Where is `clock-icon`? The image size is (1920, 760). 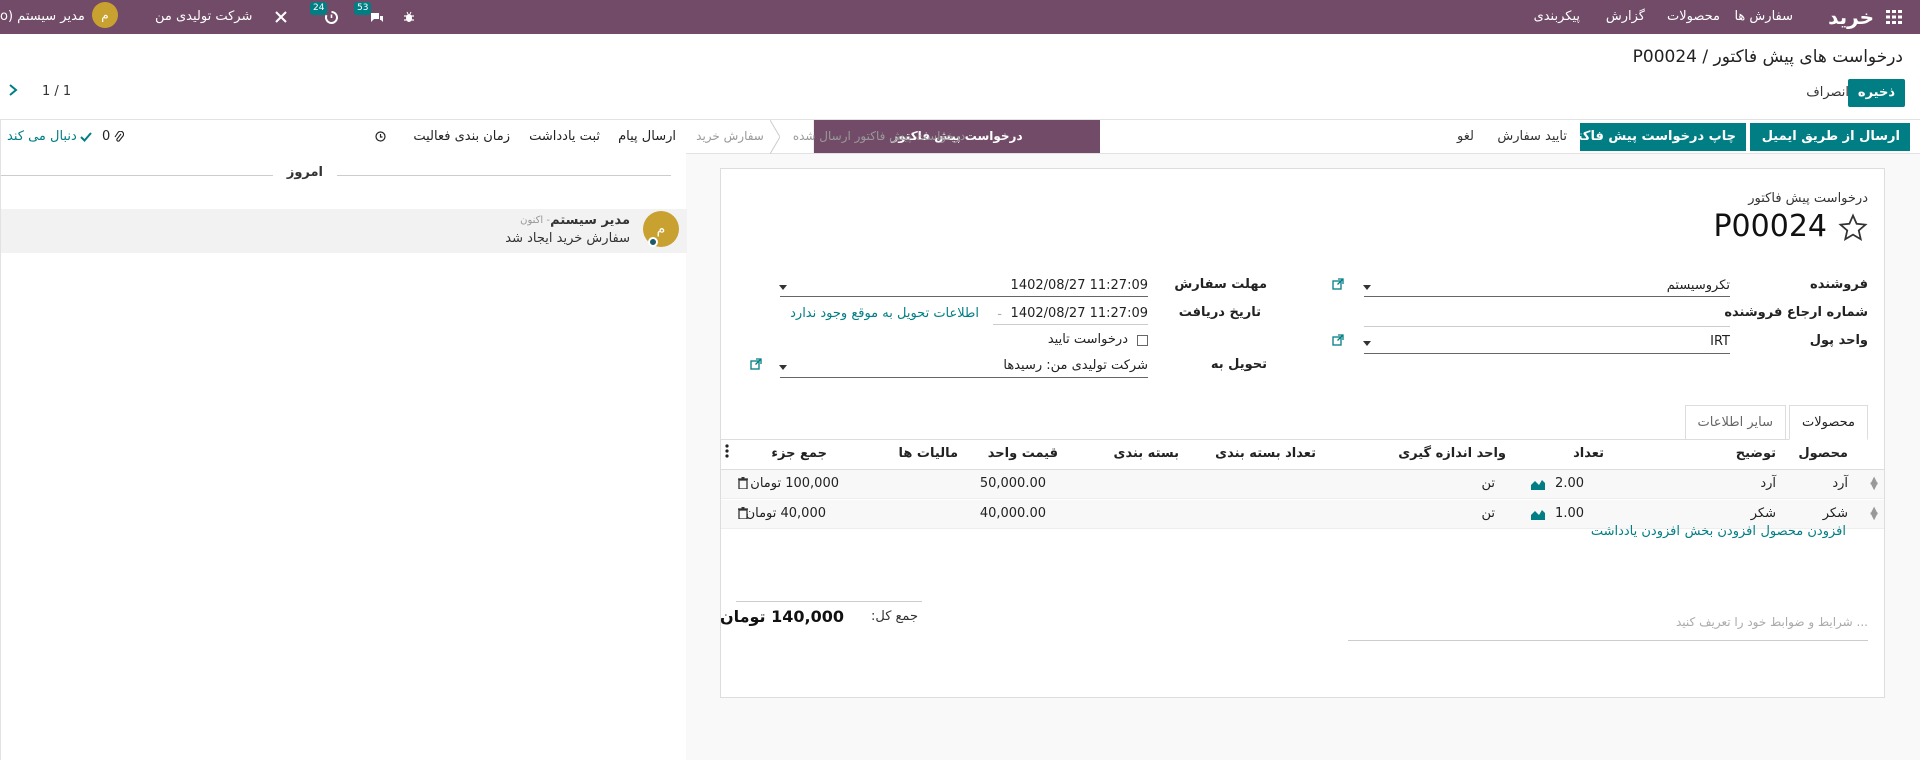 clock-icon is located at coordinates (380, 138).